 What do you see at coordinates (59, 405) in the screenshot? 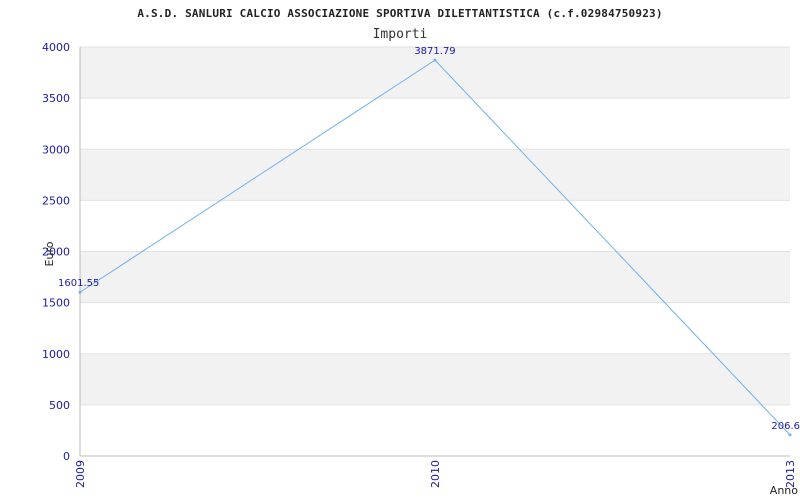
I see `y-tick-label: 500` at bounding box center [59, 405].